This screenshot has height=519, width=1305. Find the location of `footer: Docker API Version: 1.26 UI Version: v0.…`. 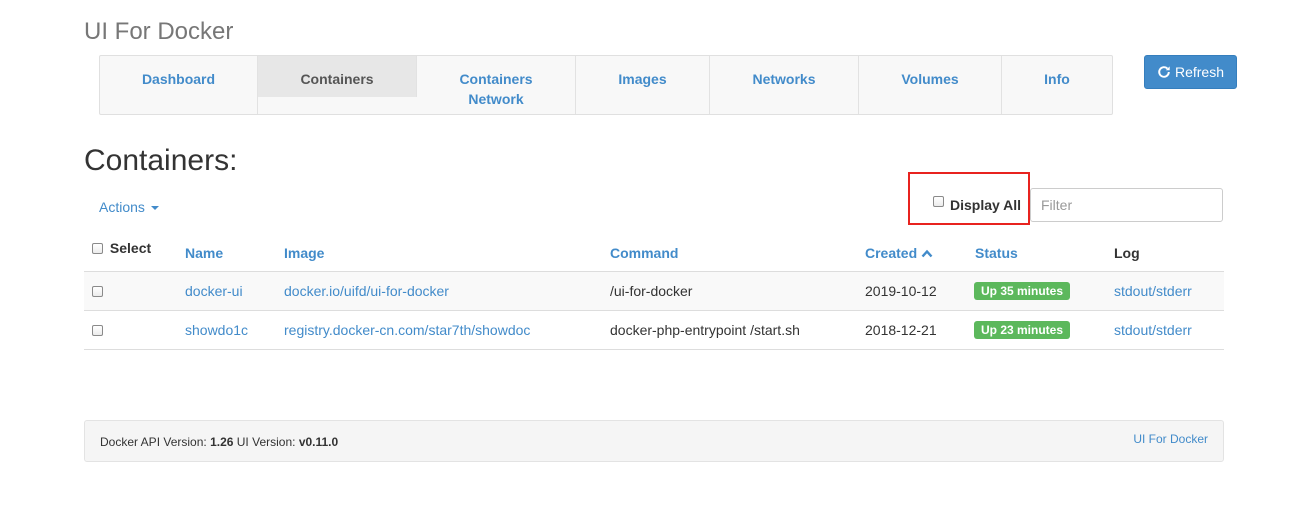

footer: Docker API Version: 1.26 UI Version: v0.… is located at coordinates (654, 441).